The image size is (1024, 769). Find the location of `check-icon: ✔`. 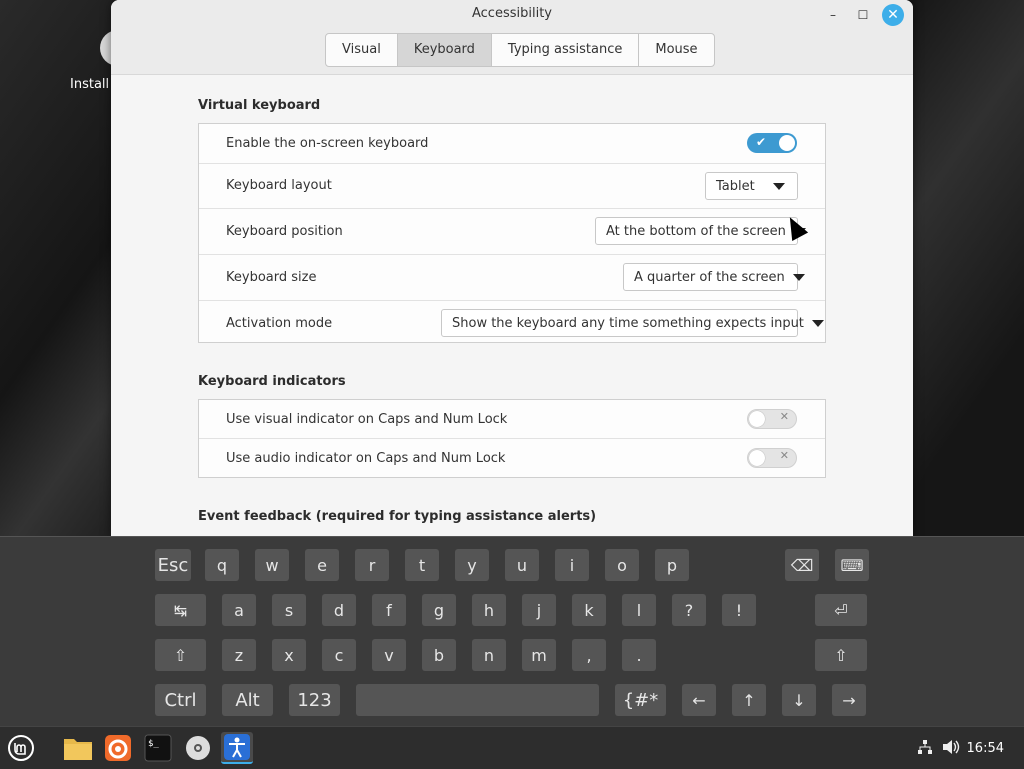

check-icon: ✔ is located at coordinates (761, 142).